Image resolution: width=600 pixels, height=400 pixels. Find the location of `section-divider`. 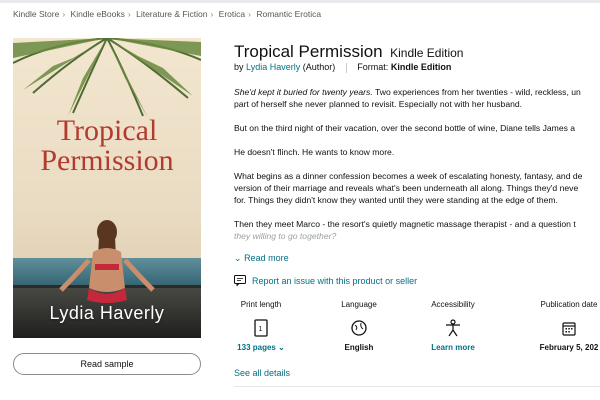

section-divider is located at coordinates (417, 386).